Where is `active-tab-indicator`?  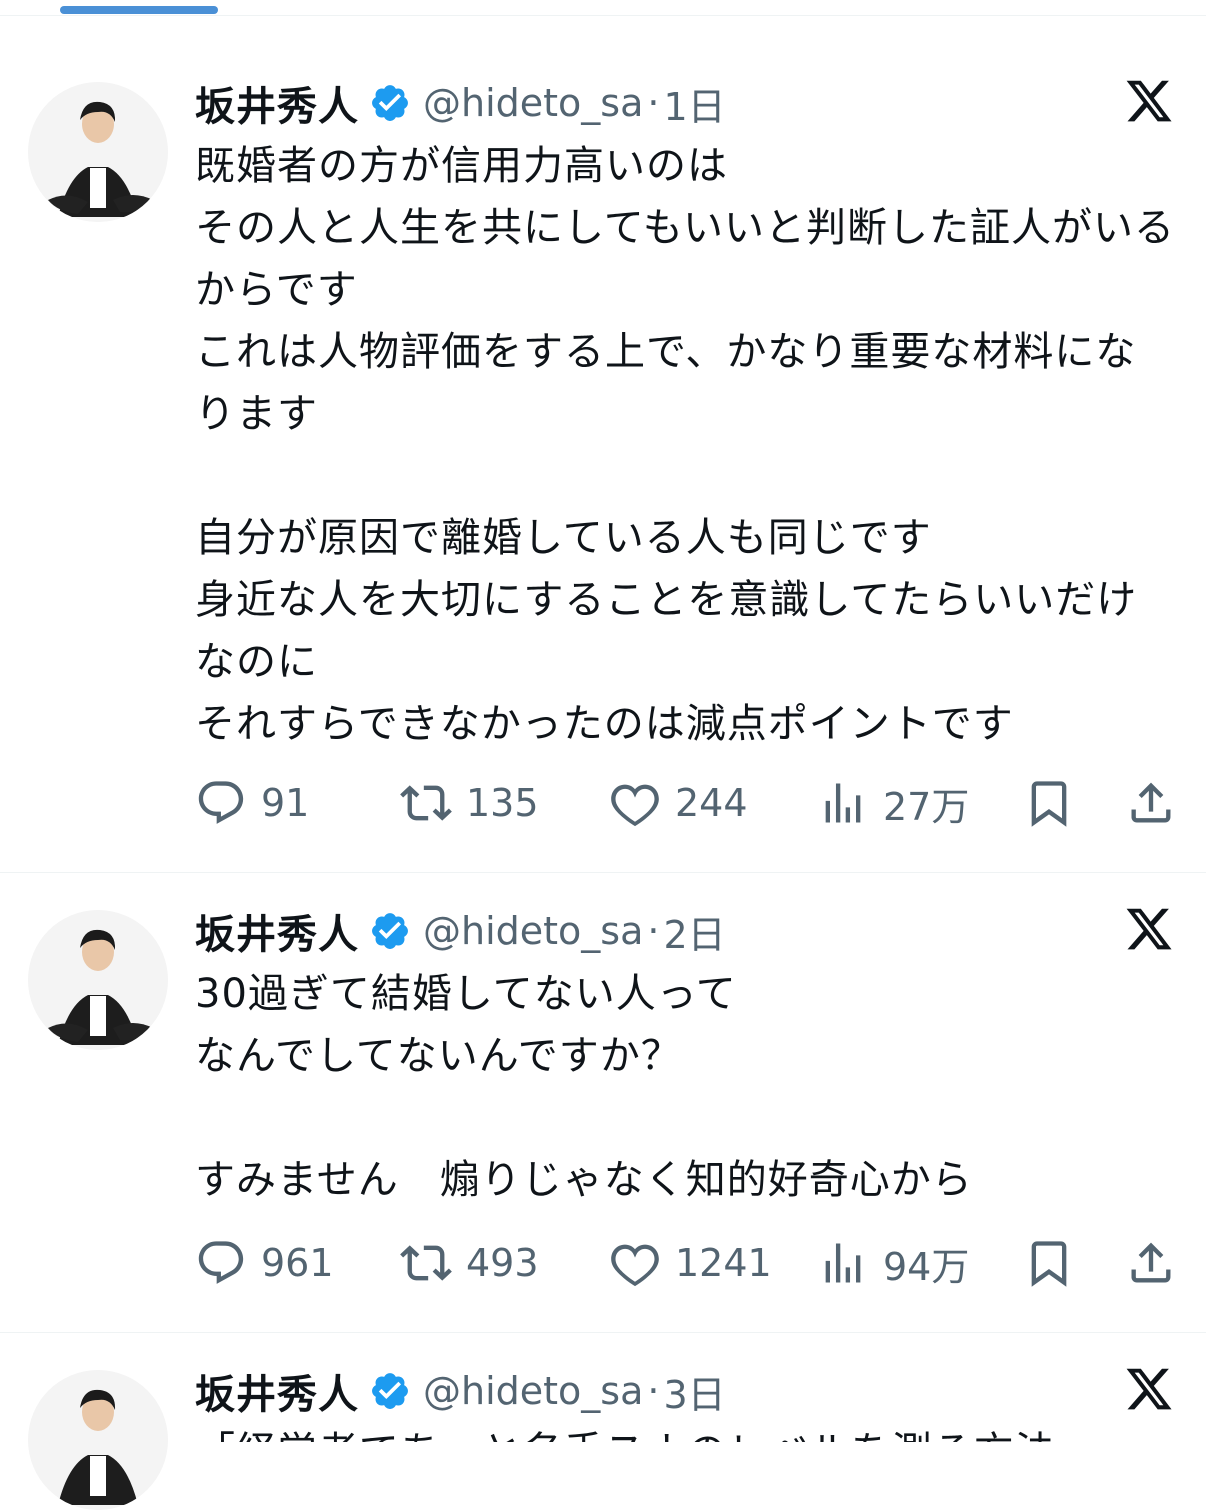 active-tab-indicator is located at coordinates (139, 10).